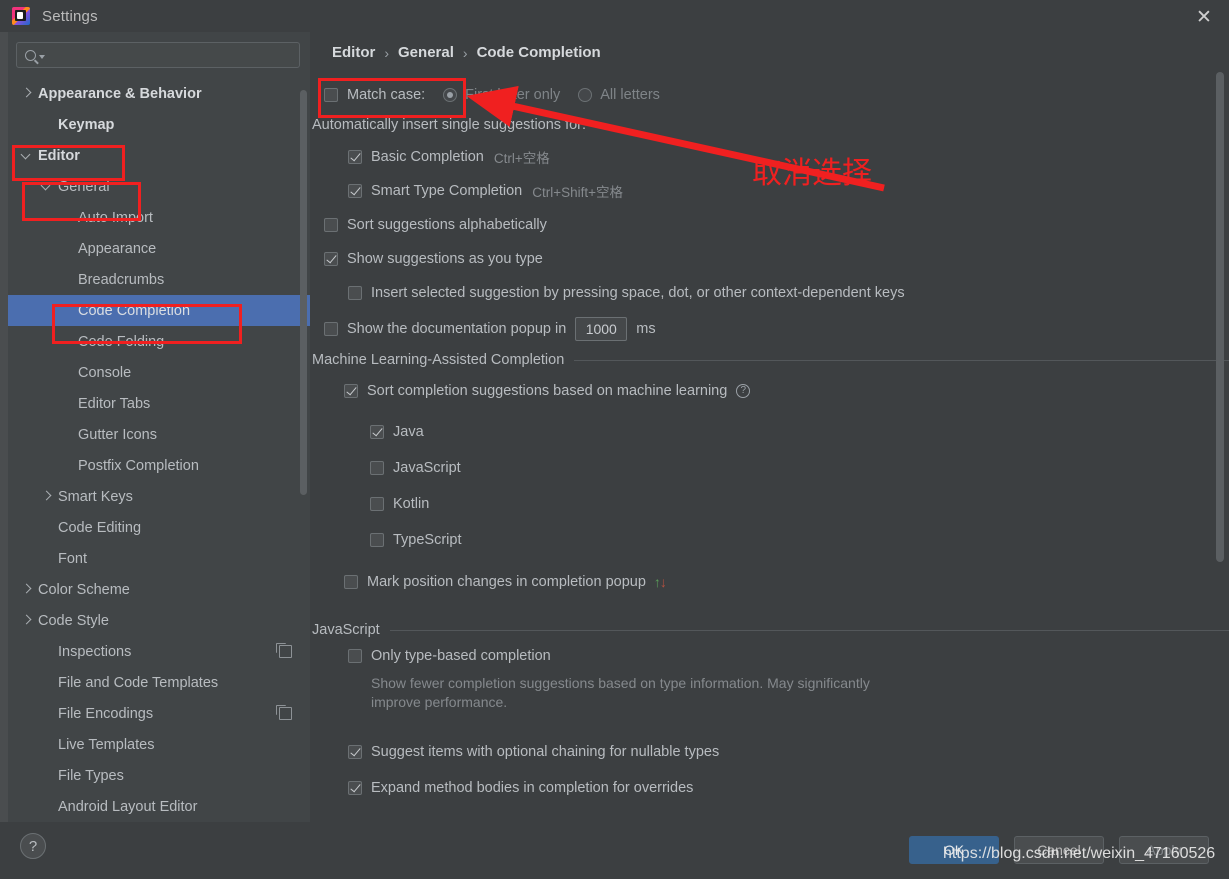  I want to click on sidebar-item-label: Editor Tabs, so click(114, 403).